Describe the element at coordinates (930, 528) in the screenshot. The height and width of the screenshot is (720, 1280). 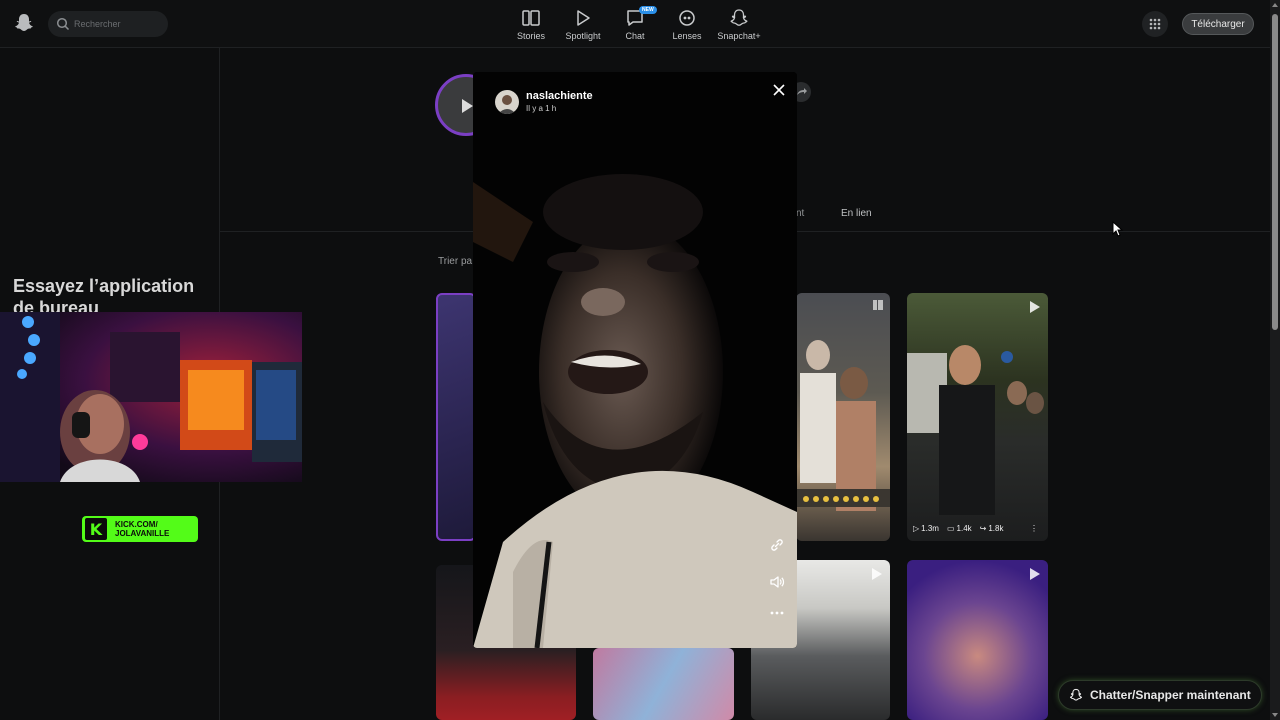
I see `views-value: 1.3m` at that location.